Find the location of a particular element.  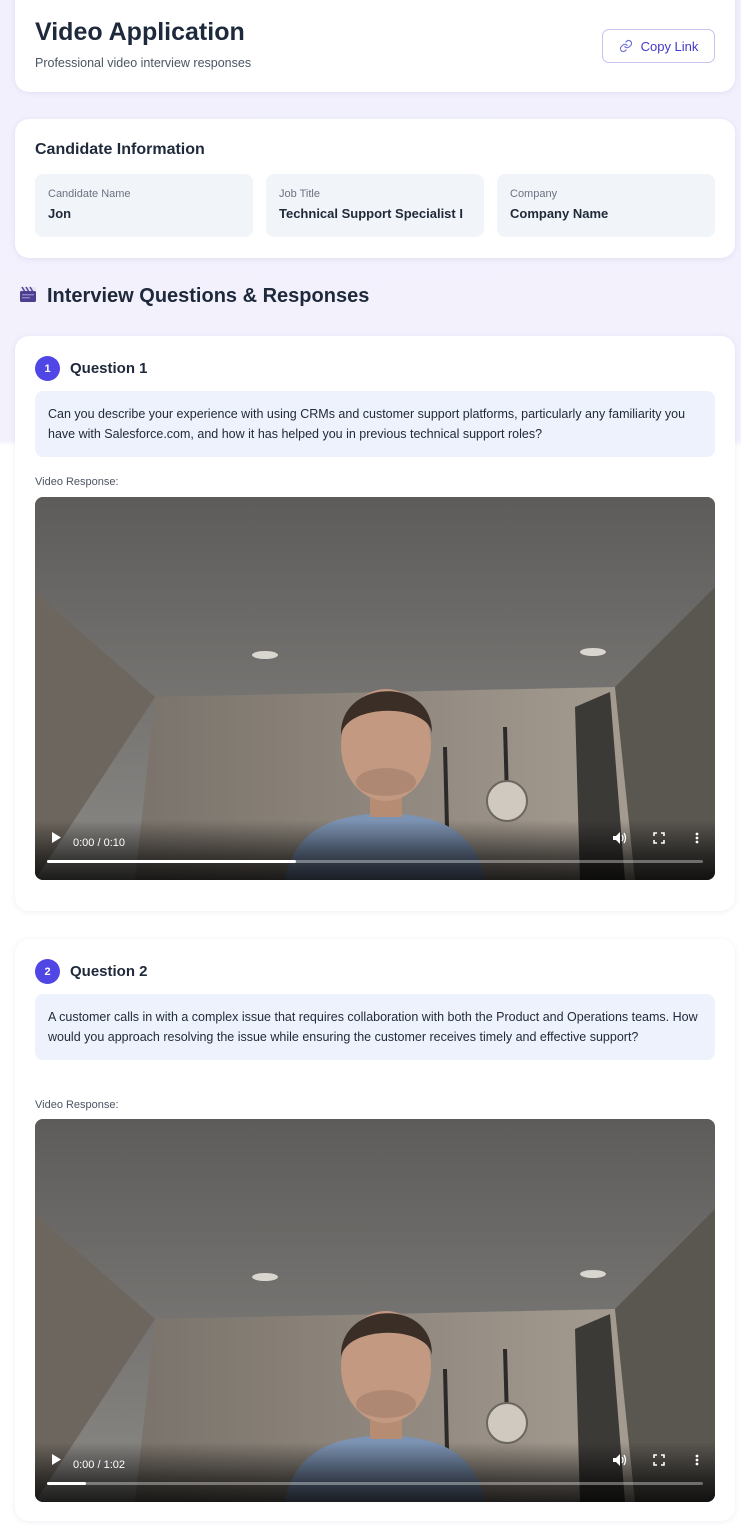

page-subtitle: Professional video interview responses is located at coordinates (143, 63).